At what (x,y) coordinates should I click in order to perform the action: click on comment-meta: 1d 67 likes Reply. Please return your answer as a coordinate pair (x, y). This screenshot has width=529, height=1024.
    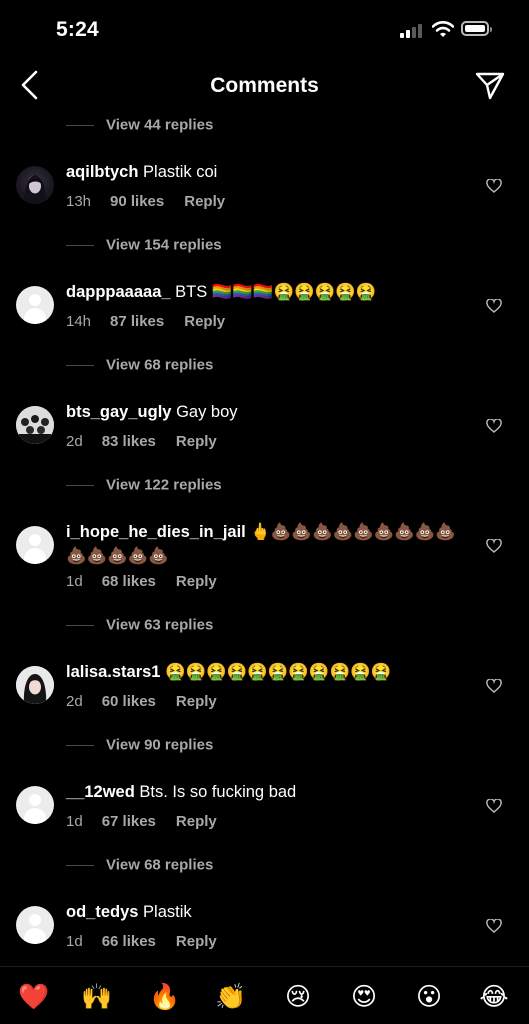
    Looking at the image, I should click on (141, 821).